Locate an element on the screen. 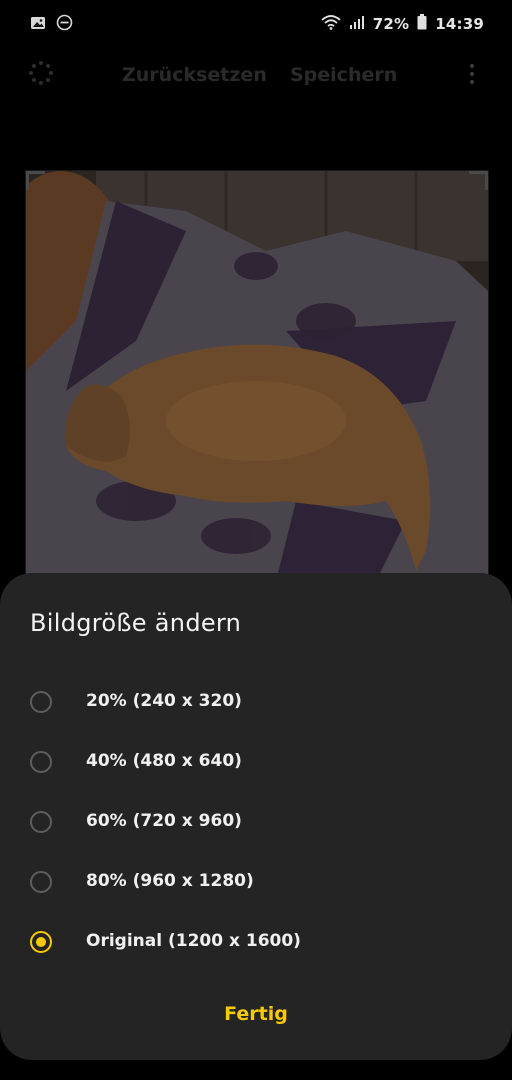 The image size is (512, 1080). option-label: Original (1200 x 1600) is located at coordinates (193, 941).